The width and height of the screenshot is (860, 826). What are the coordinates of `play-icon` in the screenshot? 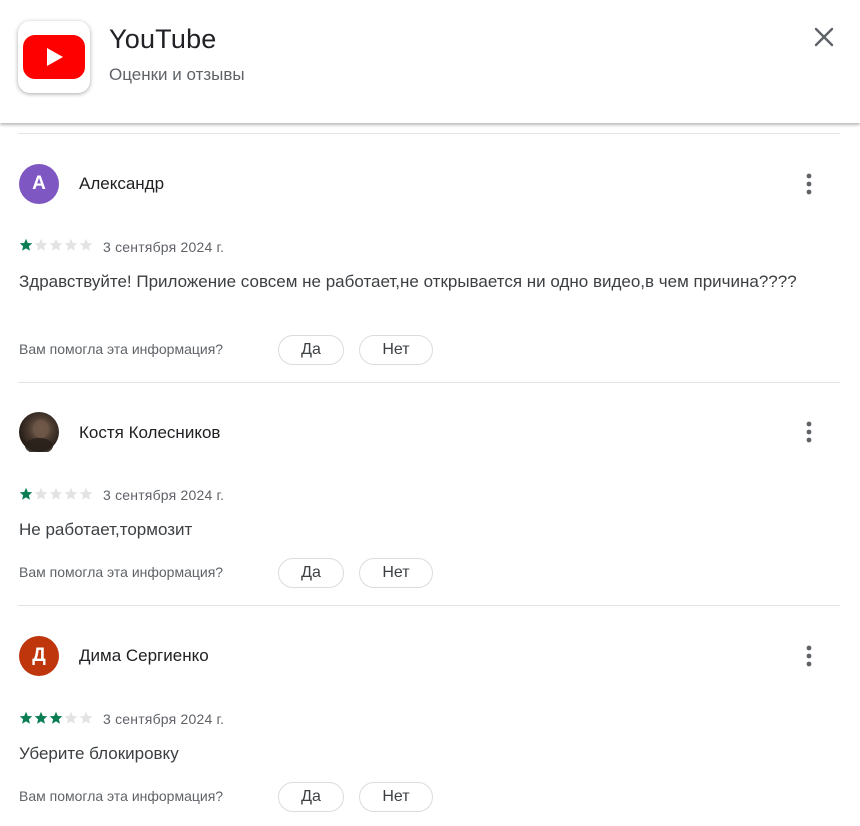 It's located at (55, 57).